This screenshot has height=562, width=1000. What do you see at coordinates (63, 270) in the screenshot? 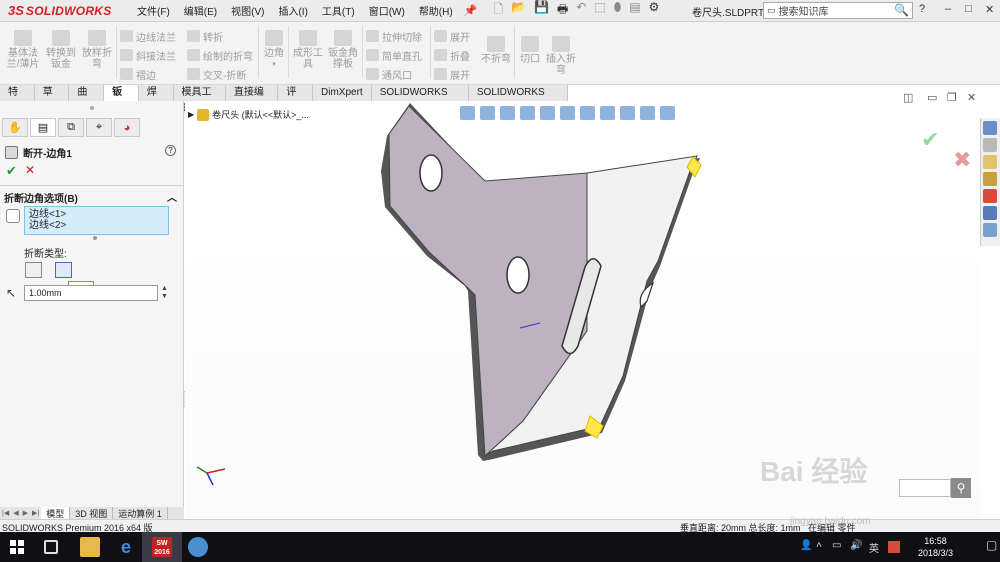
I see `fillet-type-button` at bounding box center [63, 270].